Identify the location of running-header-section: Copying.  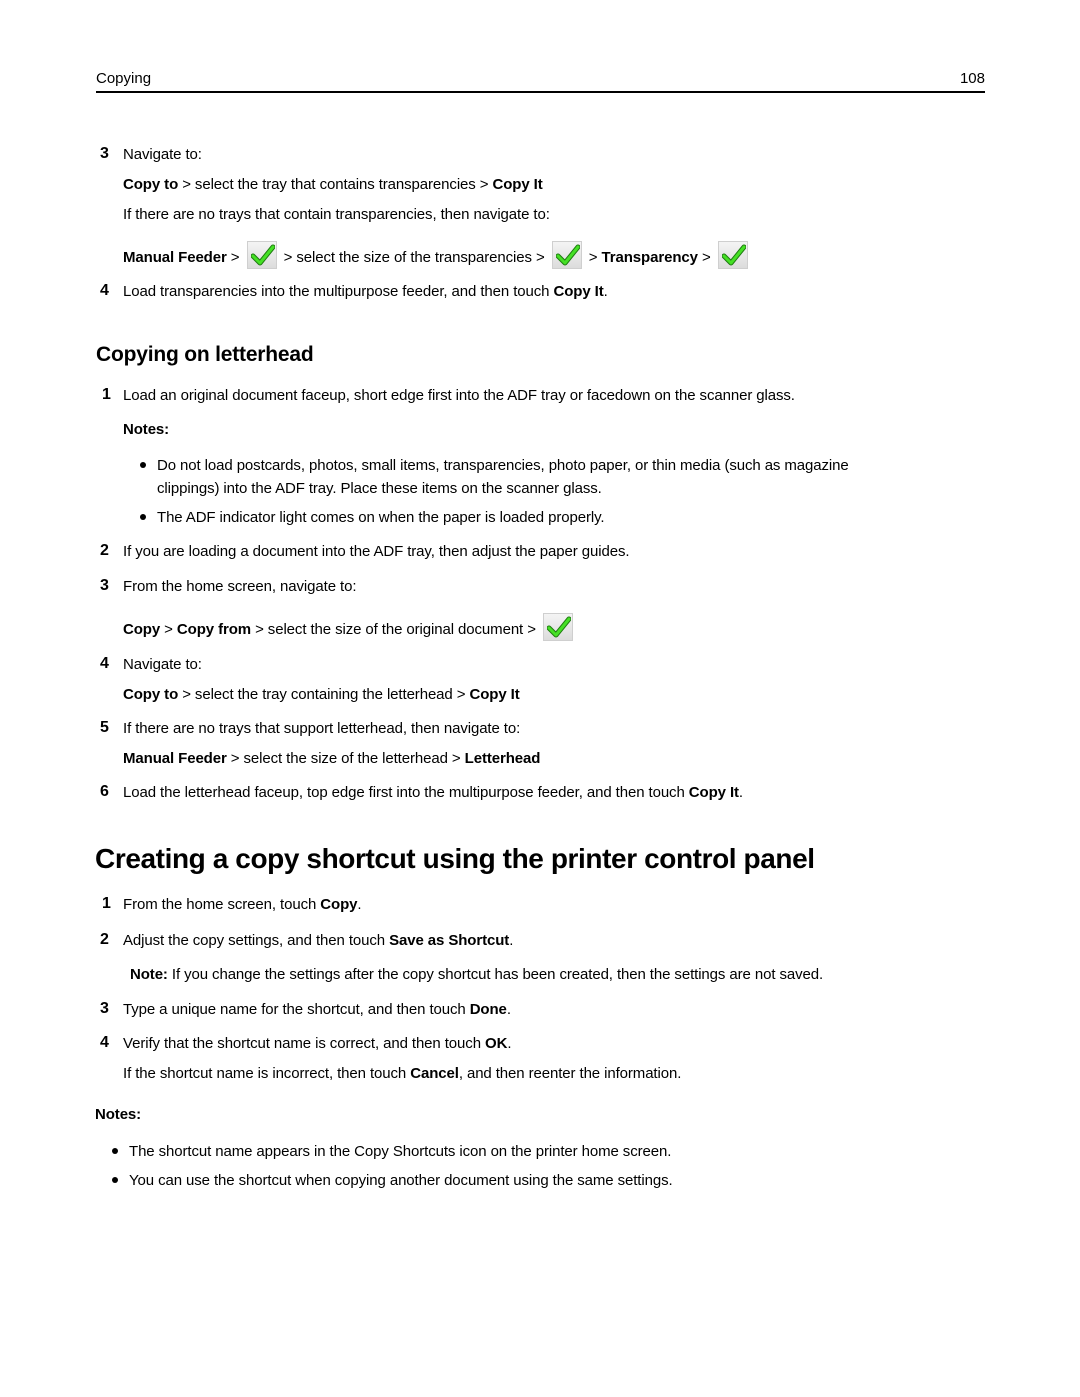
(124, 78).